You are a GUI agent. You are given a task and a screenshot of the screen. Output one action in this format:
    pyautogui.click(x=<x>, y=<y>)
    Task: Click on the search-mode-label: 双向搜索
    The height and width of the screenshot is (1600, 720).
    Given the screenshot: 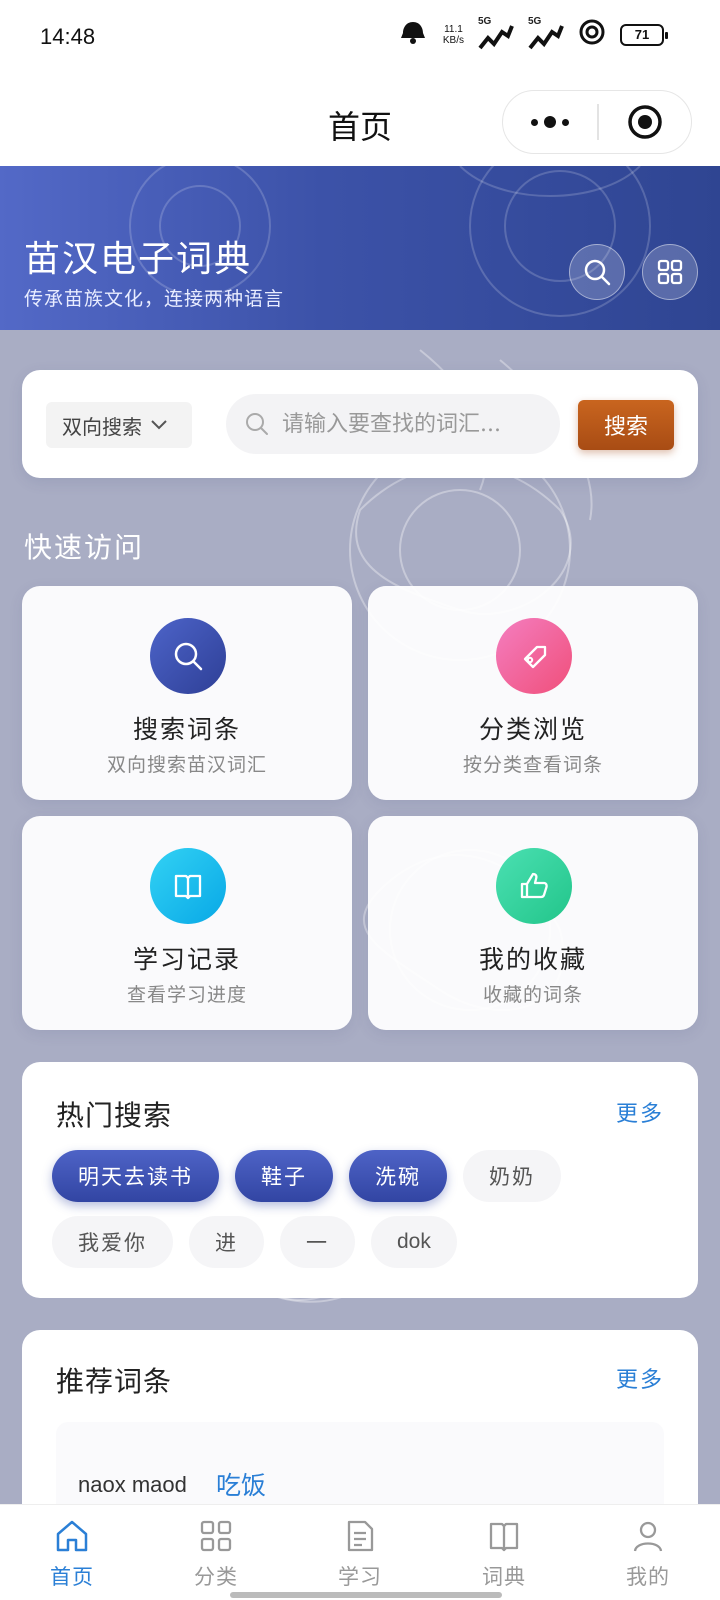 What is the action you would take?
    pyautogui.click(x=102, y=426)
    